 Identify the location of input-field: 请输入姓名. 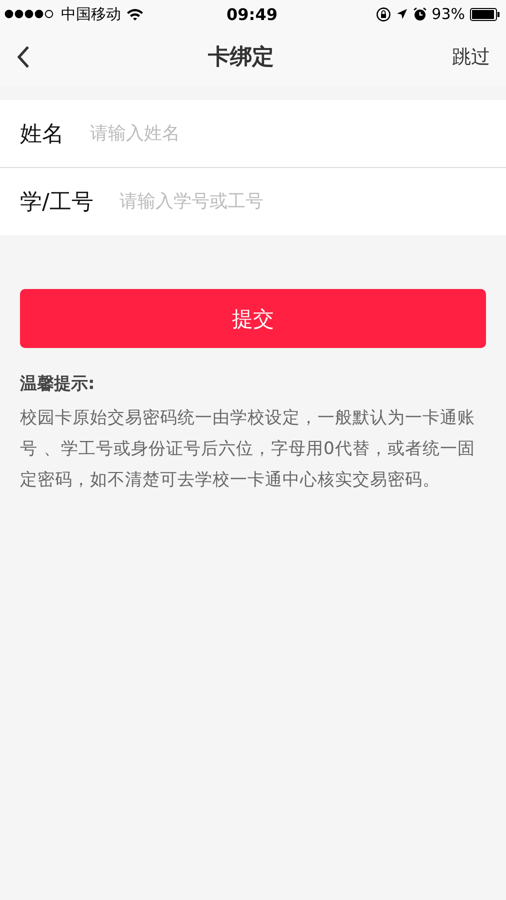
(298, 133).